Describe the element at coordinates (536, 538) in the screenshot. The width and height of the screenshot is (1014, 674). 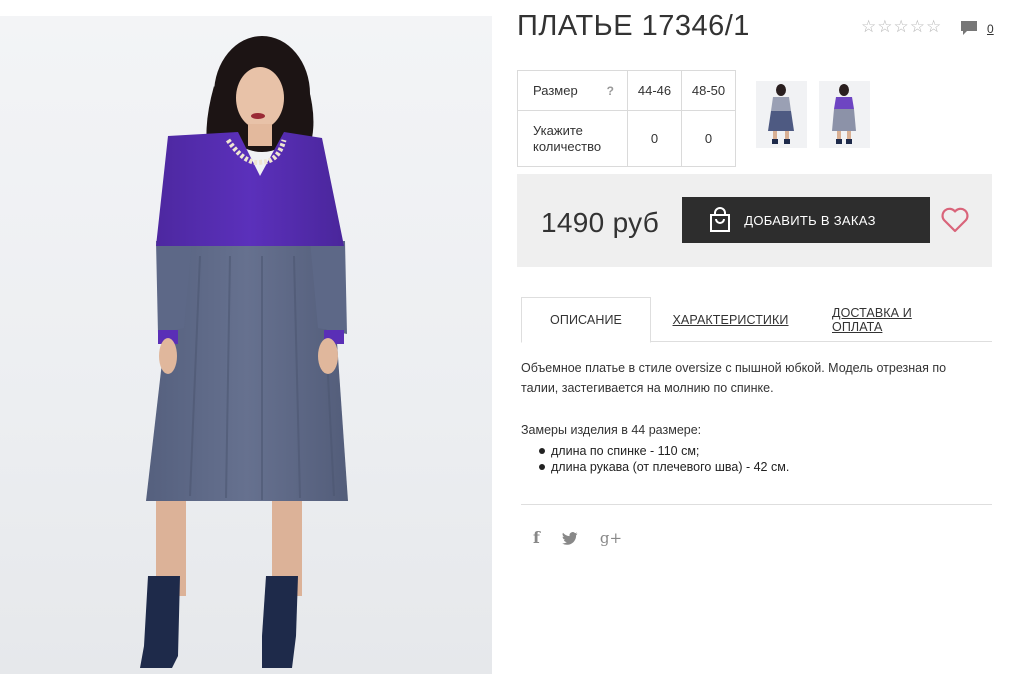
I see `facebook-icon: f` at that location.